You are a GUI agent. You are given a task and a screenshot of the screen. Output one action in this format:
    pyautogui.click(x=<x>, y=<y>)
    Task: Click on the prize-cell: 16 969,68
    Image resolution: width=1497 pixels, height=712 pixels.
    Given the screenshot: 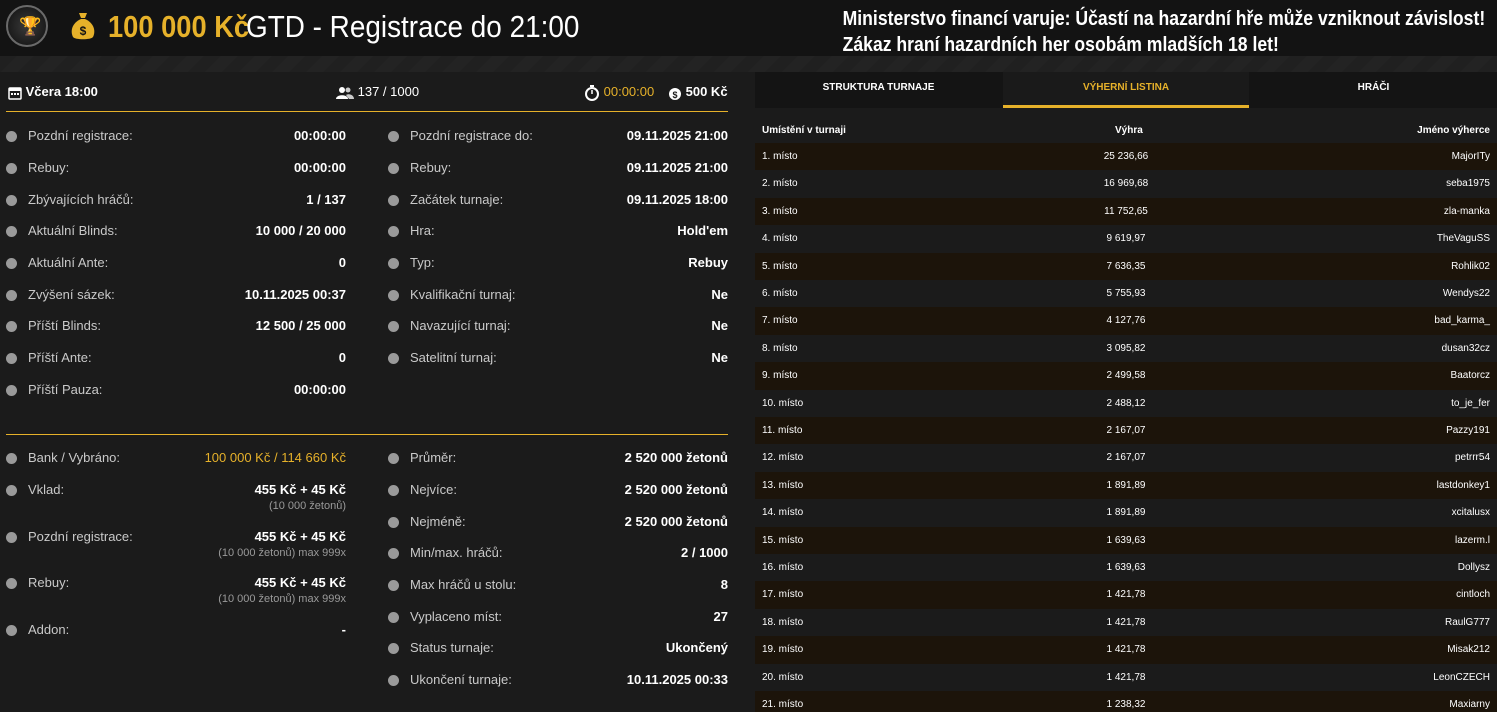 What is the action you would take?
    pyautogui.click(x=1126, y=184)
    